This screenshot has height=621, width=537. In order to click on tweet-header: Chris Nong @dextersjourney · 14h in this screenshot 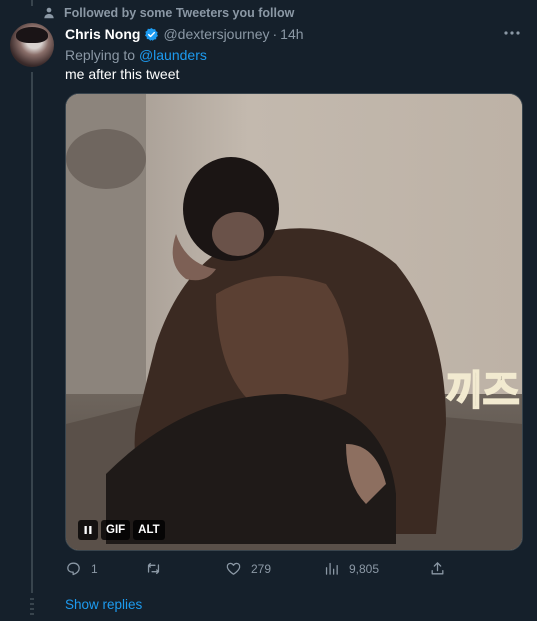, I will do `click(184, 34)`.